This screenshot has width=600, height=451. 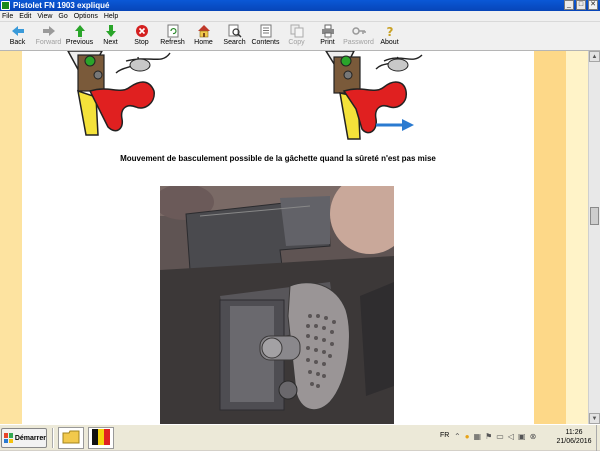 I want to click on start-label: Démarrer, so click(x=30, y=438).